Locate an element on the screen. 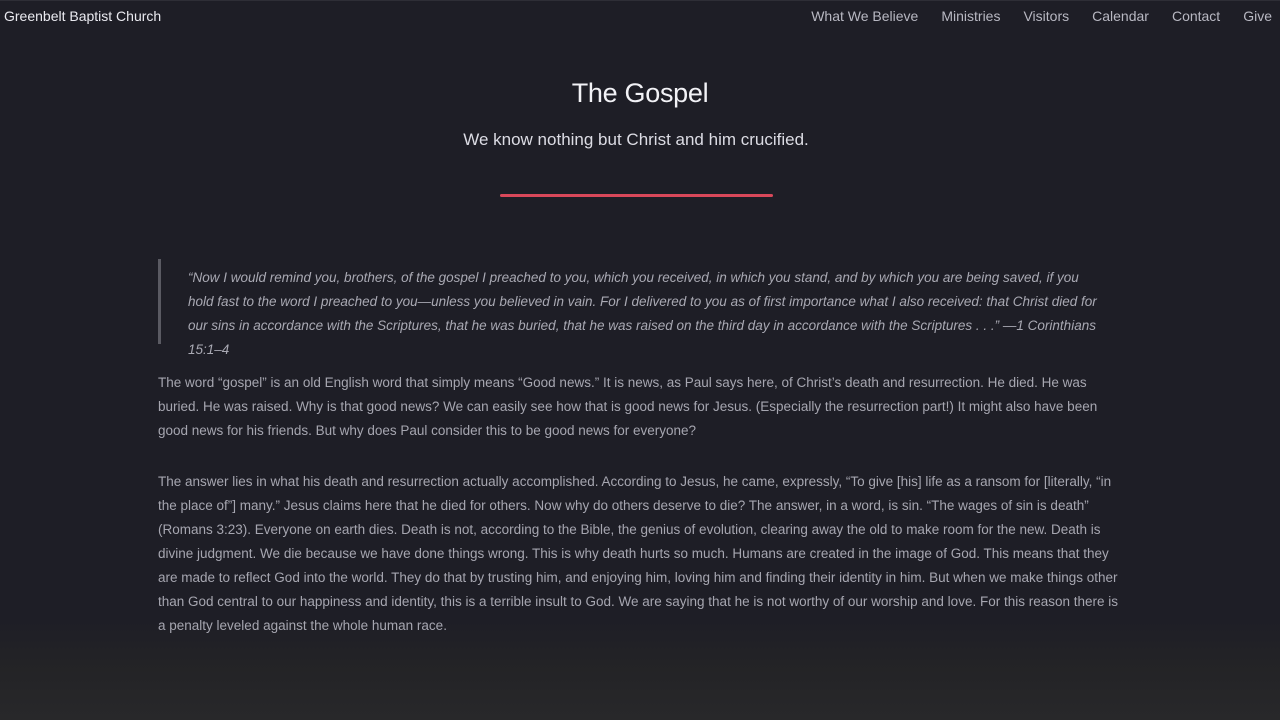  site-brand-link: Greenbelt Baptist Church is located at coordinates (82, 16).